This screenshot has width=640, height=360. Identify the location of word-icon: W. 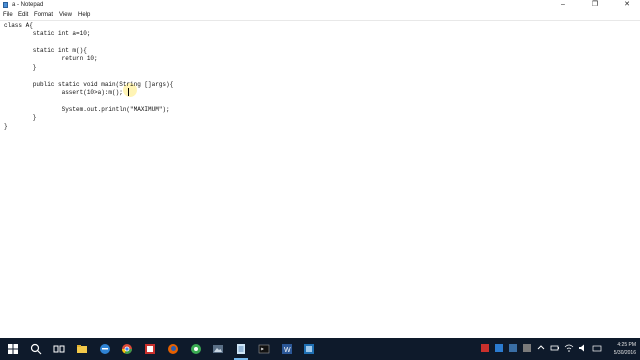
(287, 349).